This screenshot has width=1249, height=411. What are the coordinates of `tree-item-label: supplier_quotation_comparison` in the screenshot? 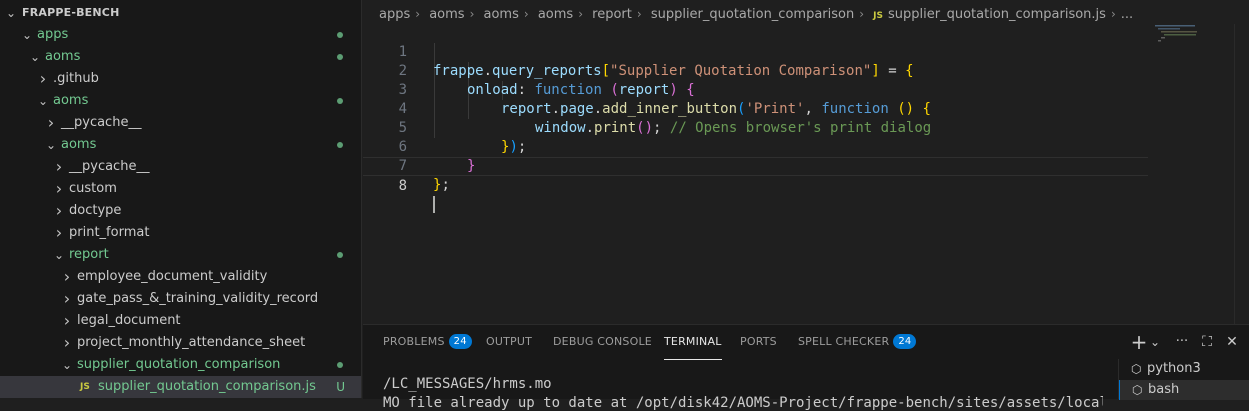 It's located at (179, 364).